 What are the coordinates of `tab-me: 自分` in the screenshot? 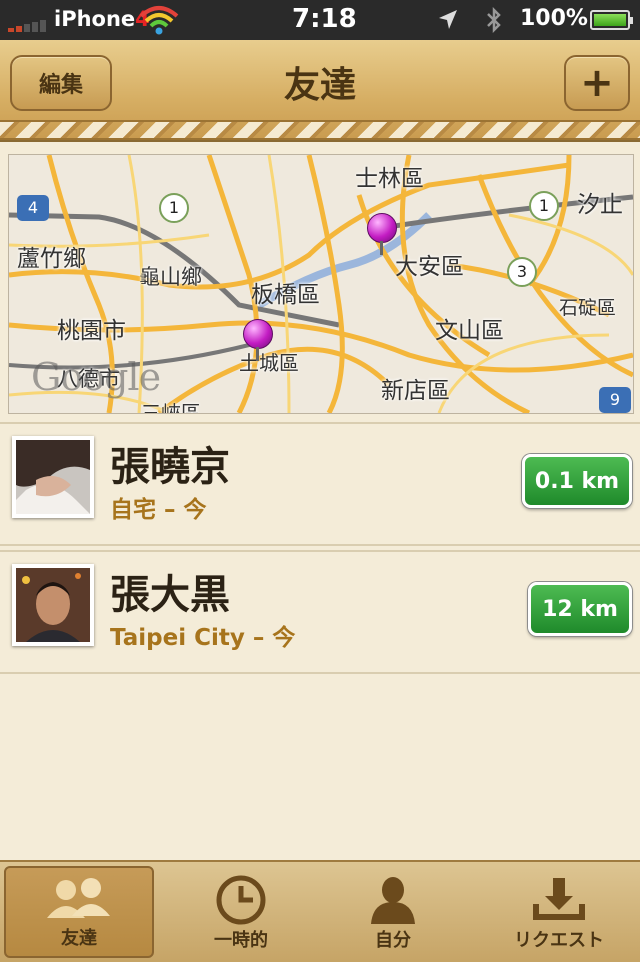 It's located at (393, 912).